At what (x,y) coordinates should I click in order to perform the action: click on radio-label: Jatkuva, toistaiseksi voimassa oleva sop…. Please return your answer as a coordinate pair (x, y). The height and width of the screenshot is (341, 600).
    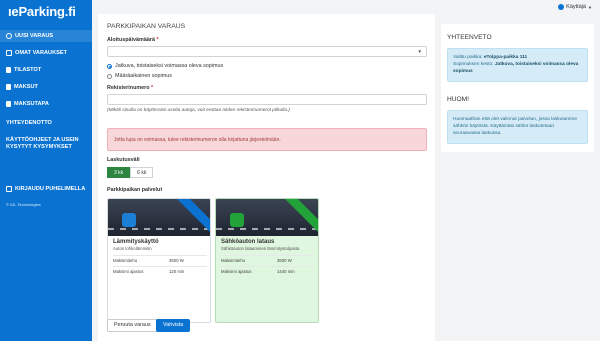
    Looking at the image, I should click on (169, 66).